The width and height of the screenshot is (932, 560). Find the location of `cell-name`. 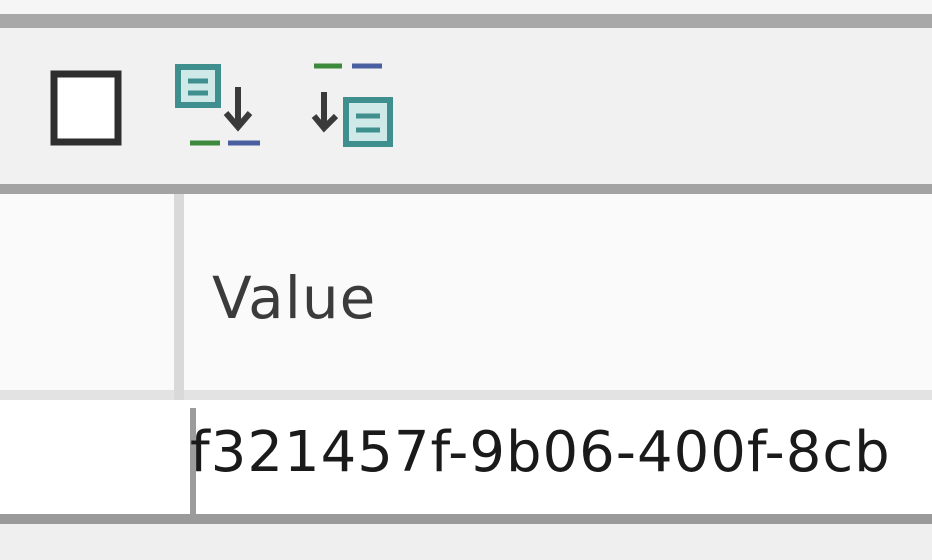

cell-name is located at coordinates (87, 462).